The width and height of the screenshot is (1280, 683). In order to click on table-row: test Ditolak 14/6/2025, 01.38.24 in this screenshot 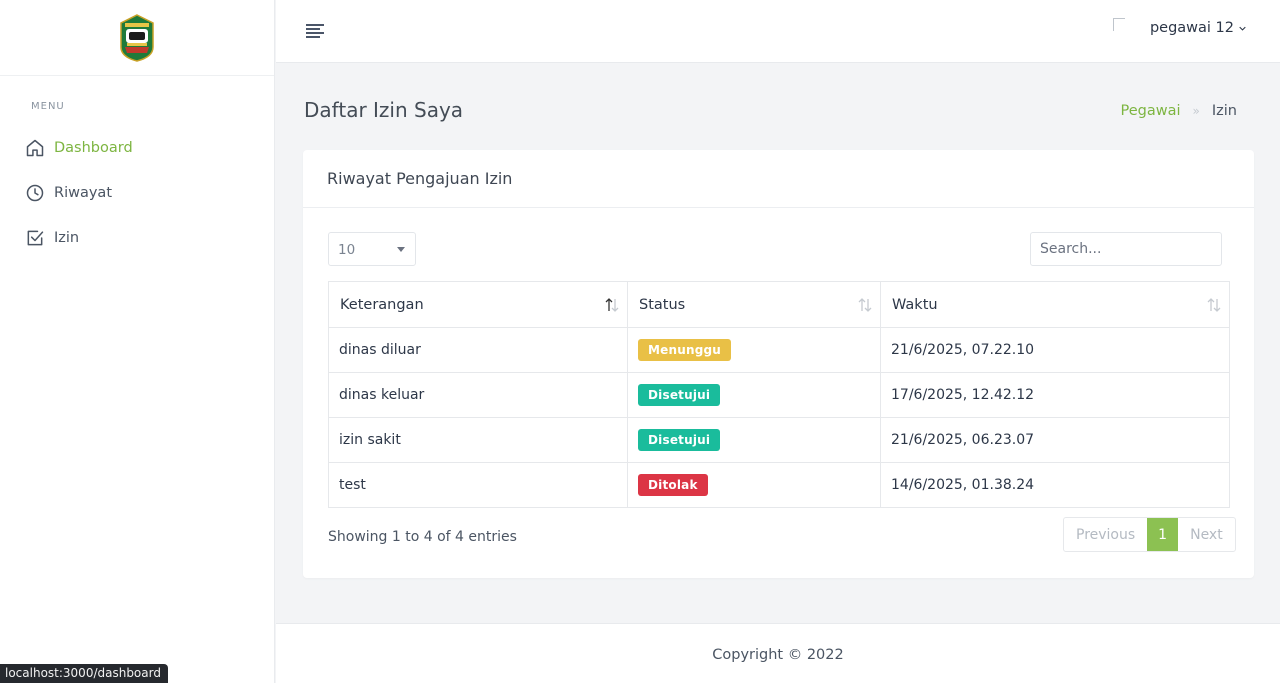, I will do `click(779, 485)`.